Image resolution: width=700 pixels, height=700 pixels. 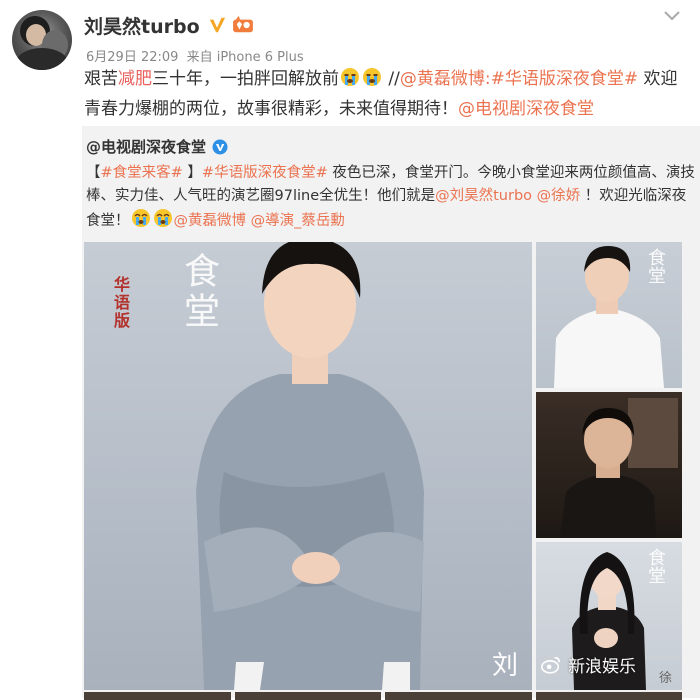 I want to click on highlight-word: 减肥, so click(x=135, y=79).